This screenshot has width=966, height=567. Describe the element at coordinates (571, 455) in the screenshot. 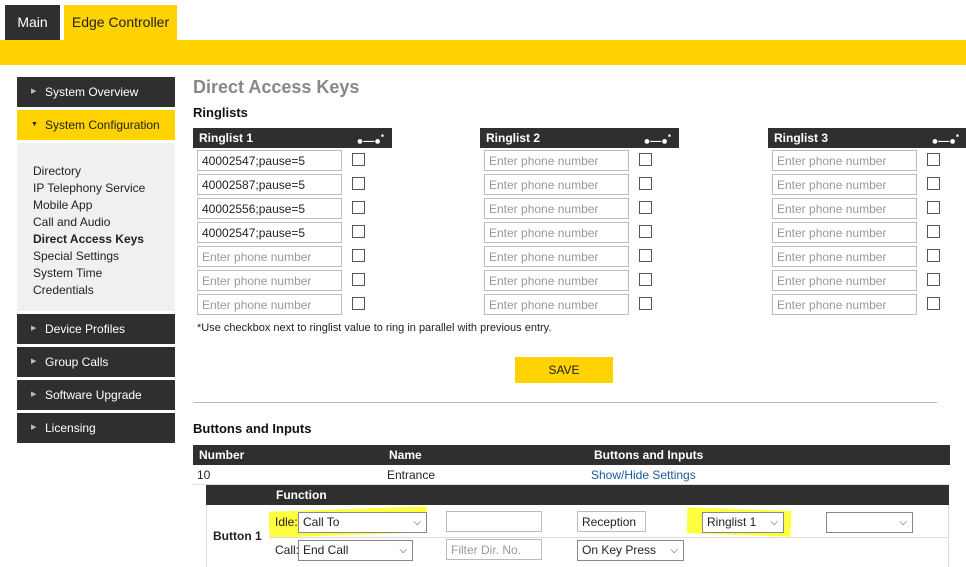

I see `table-header: Number Name Buttons and Inputs` at that location.